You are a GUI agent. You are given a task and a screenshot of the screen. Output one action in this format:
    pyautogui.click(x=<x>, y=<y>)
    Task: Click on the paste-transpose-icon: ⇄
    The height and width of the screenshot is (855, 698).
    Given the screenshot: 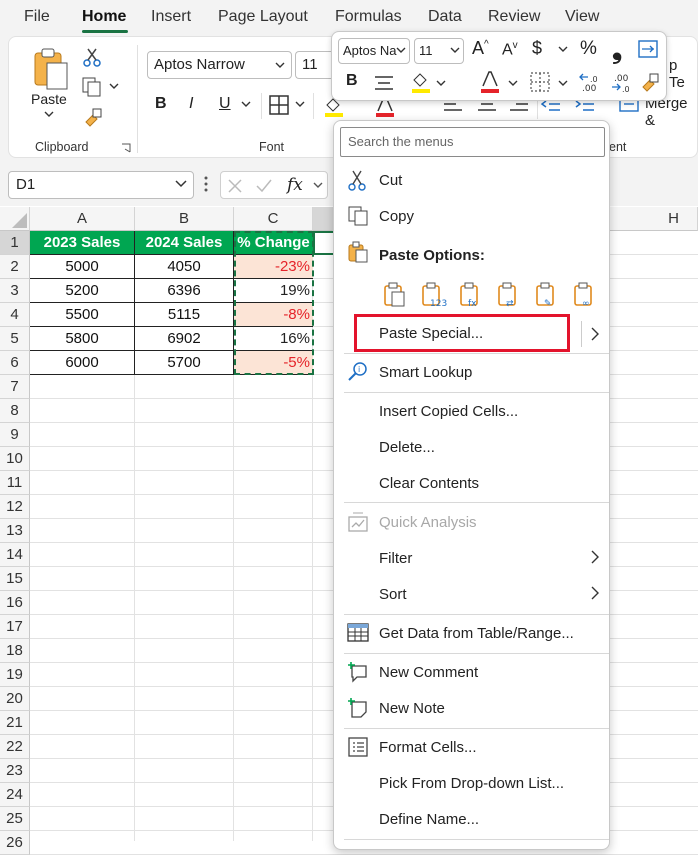 What is the action you would take?
    pyautogui.click(x=510, y=295)
    